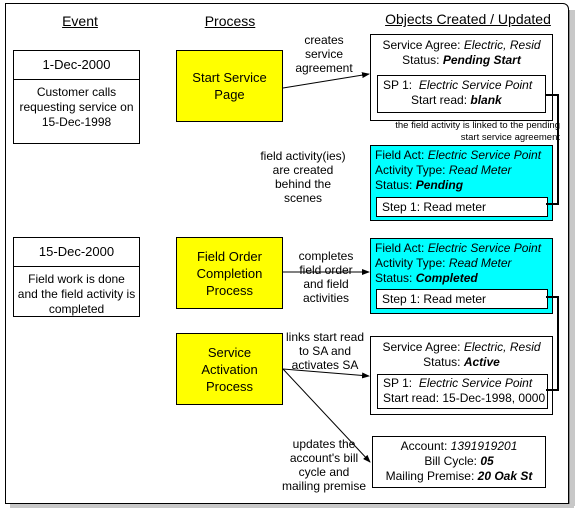 The width and height of the screenshot is (580, 511). Describe the element at coordinates (552, 343) in the screenshot. I see `link-fa-completed-to-sp` at that location.